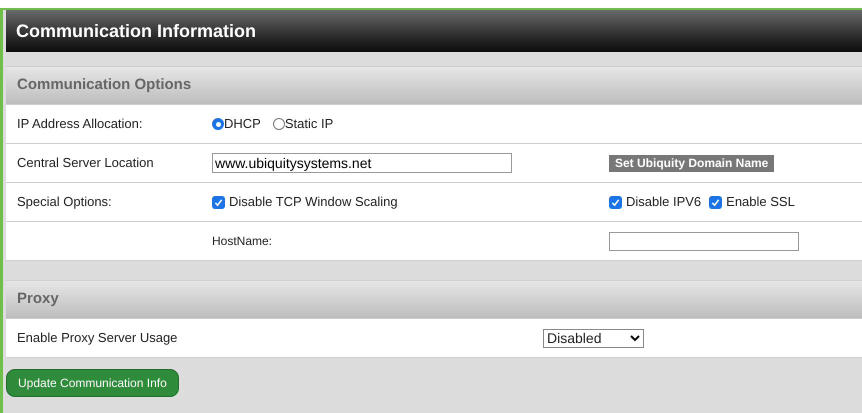  What do you see at coordinates (236, 124) in the screenshot?
I see `radio-option: DHCP` at bounding box center [236, 124].